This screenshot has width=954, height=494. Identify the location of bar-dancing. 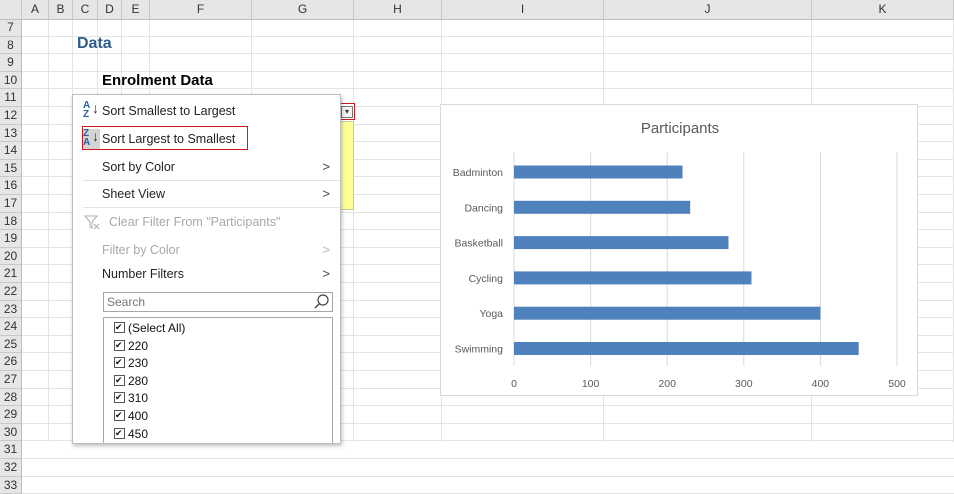
(602, 207).